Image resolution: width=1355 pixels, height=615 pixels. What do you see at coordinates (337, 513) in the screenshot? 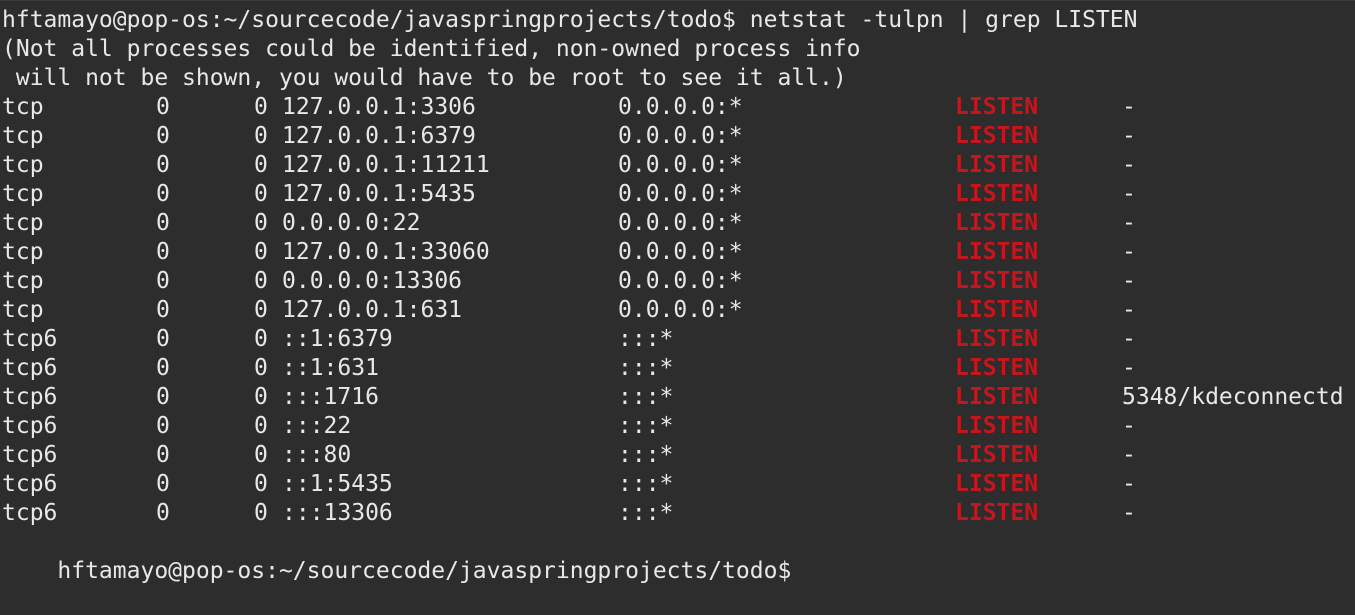
I see `local-address-cell: :::13306` at bounding box center [337, 513].